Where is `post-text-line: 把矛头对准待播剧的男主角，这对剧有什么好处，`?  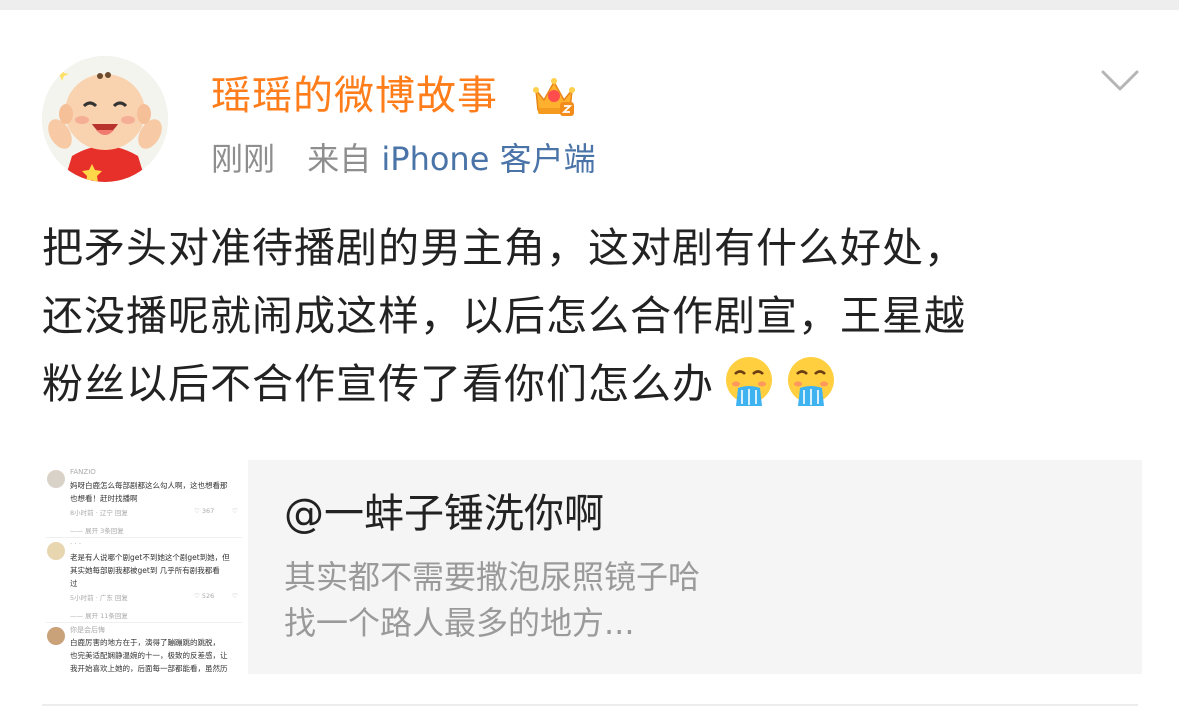 post-text-line: 把矛头对准待播剧的男主角，这对剧有什么好处， is located at coordinates (504, 248).